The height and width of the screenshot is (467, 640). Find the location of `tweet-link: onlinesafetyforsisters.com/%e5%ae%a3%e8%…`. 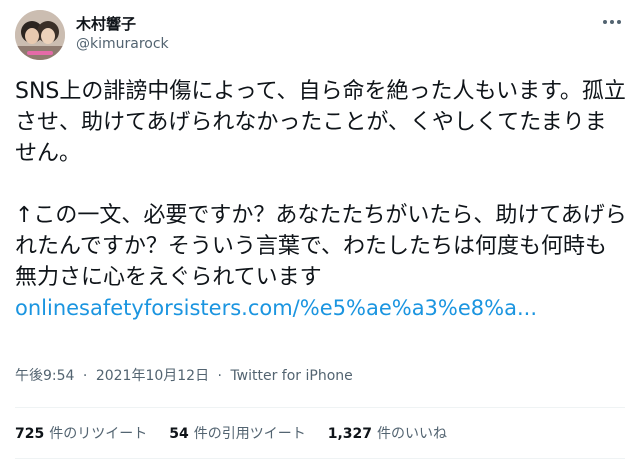

tweet-link: onlinesafetyforsisters.com/%e5%ae%a3%e8%… is located at coordinates (276, 308).